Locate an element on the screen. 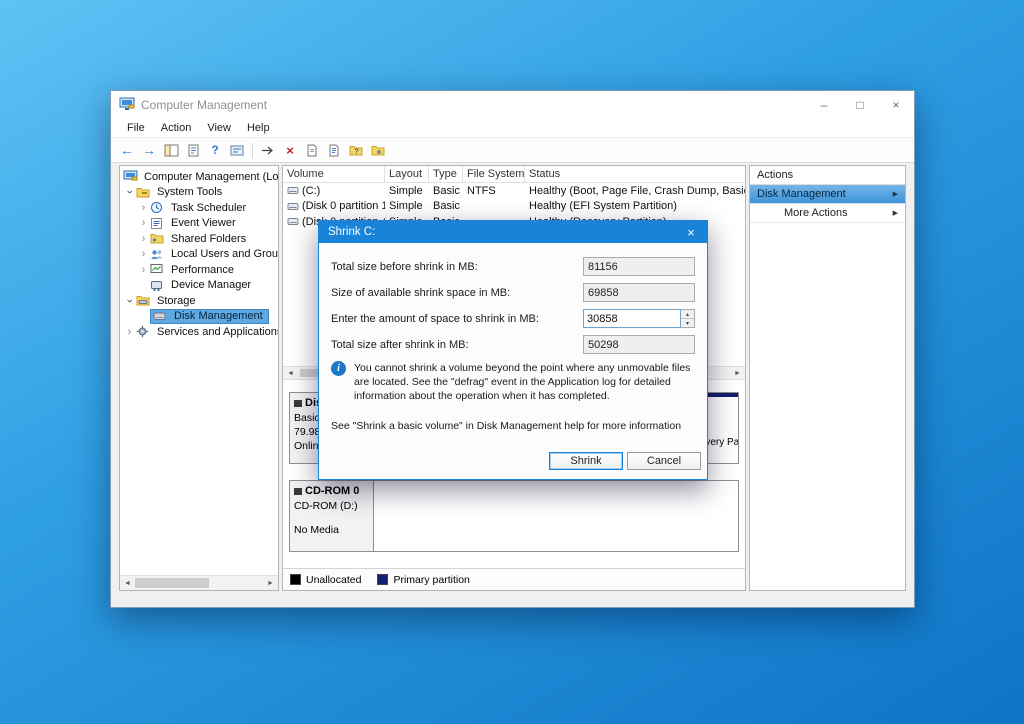  folder-settings-icon is located at coordinates (378, 150).